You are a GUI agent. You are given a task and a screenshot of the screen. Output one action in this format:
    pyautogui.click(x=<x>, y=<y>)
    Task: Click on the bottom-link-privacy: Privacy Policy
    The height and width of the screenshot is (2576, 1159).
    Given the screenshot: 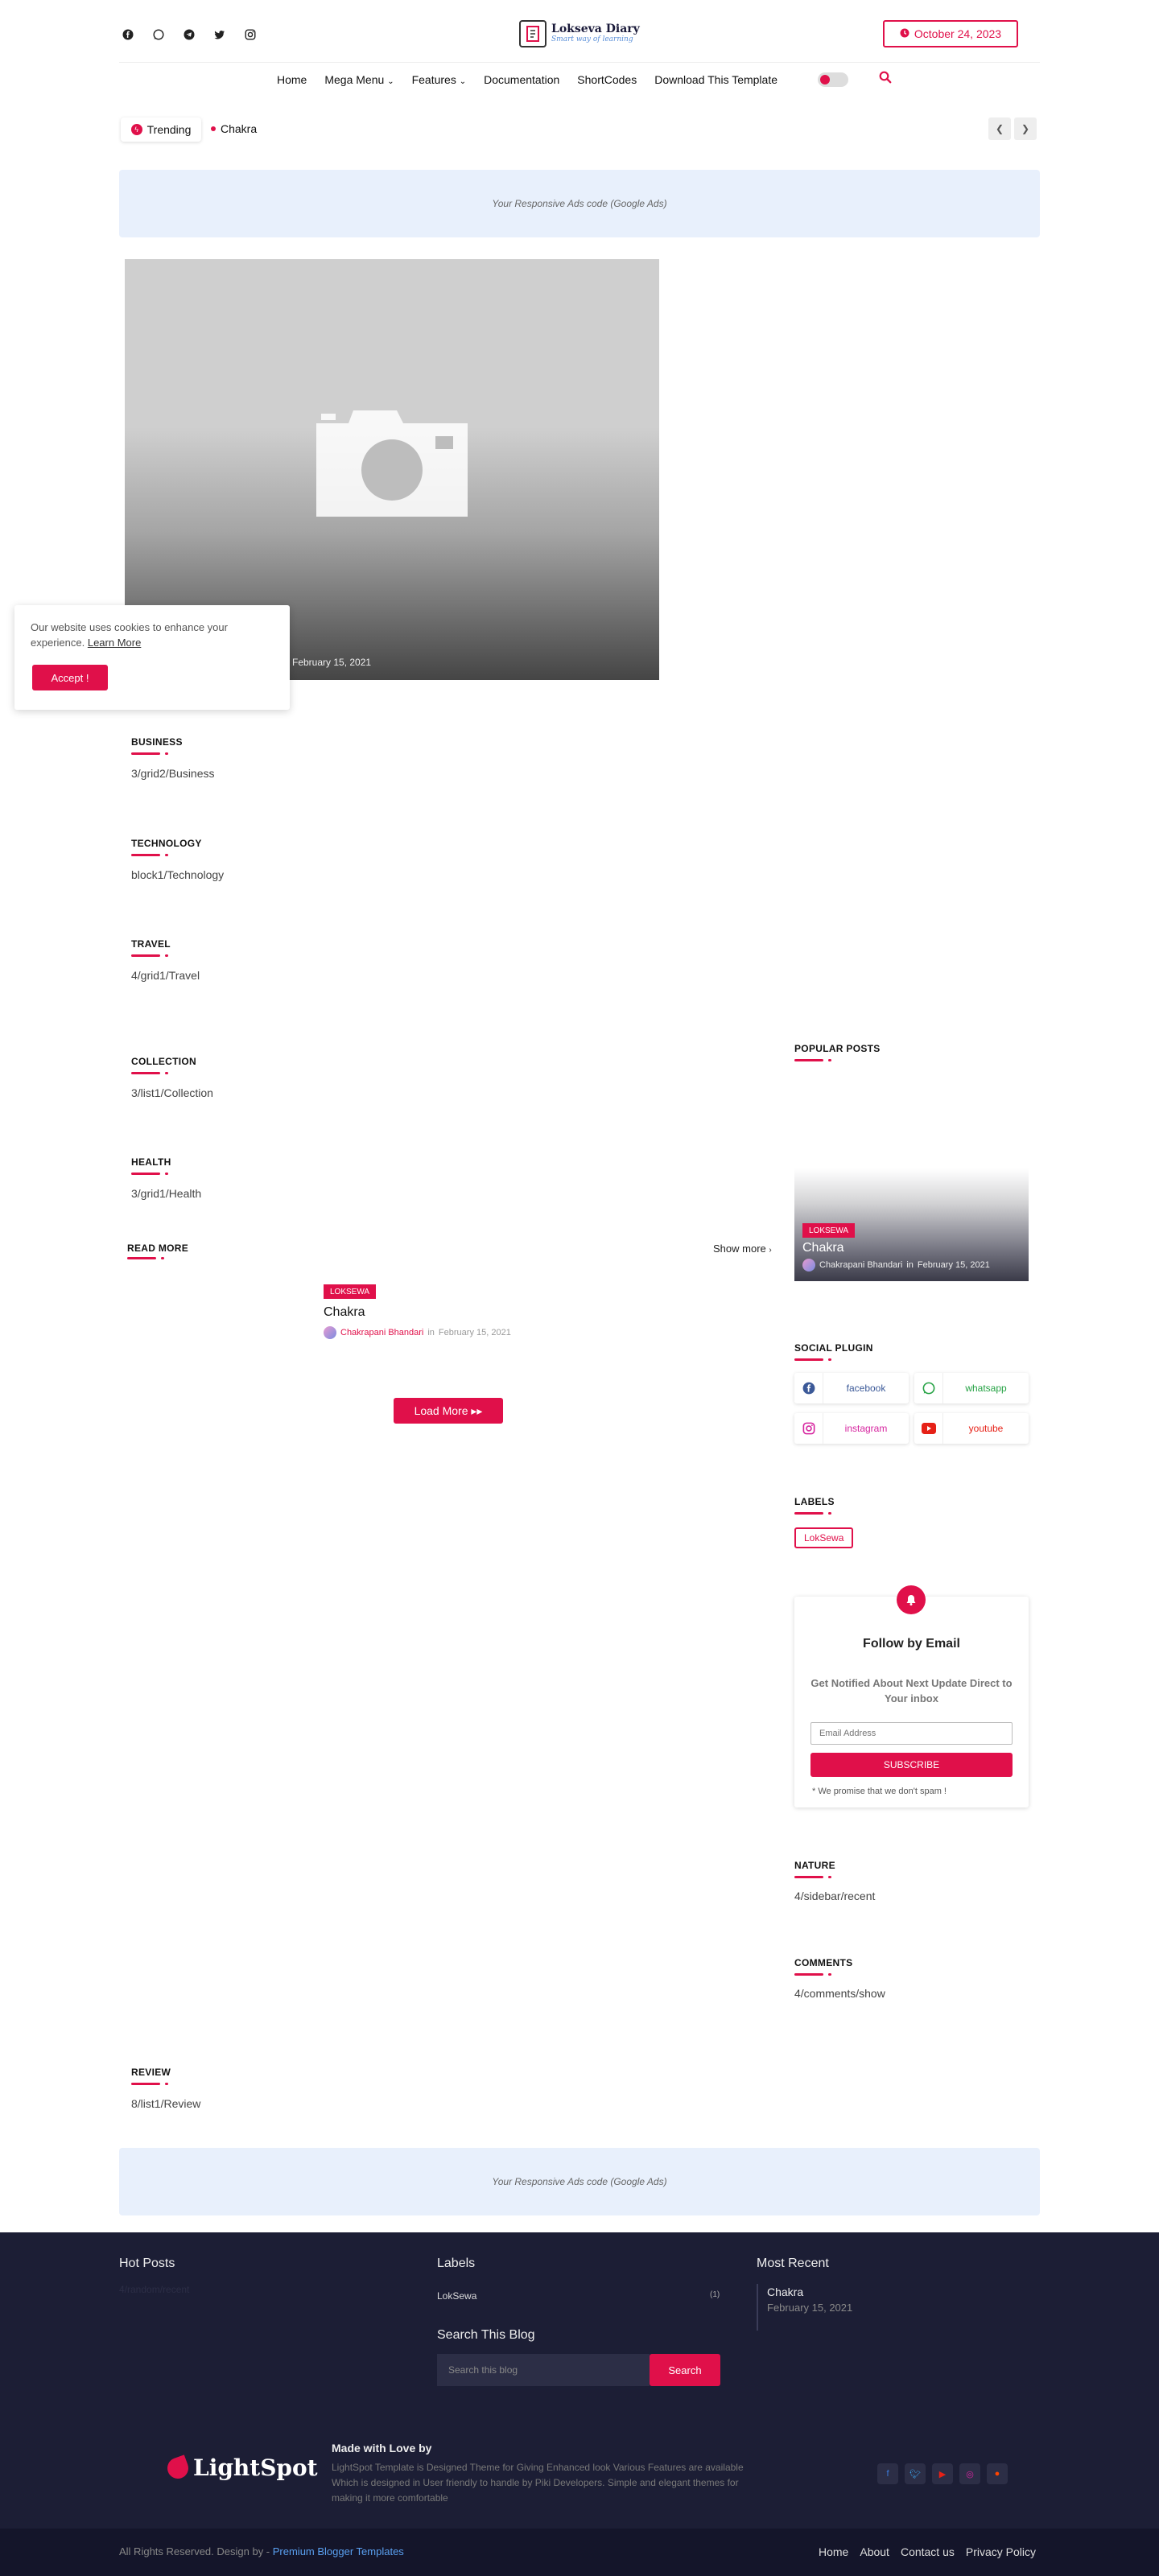 What is the action you would take?
    pyautogui.click(x=1001, y=2551)
    